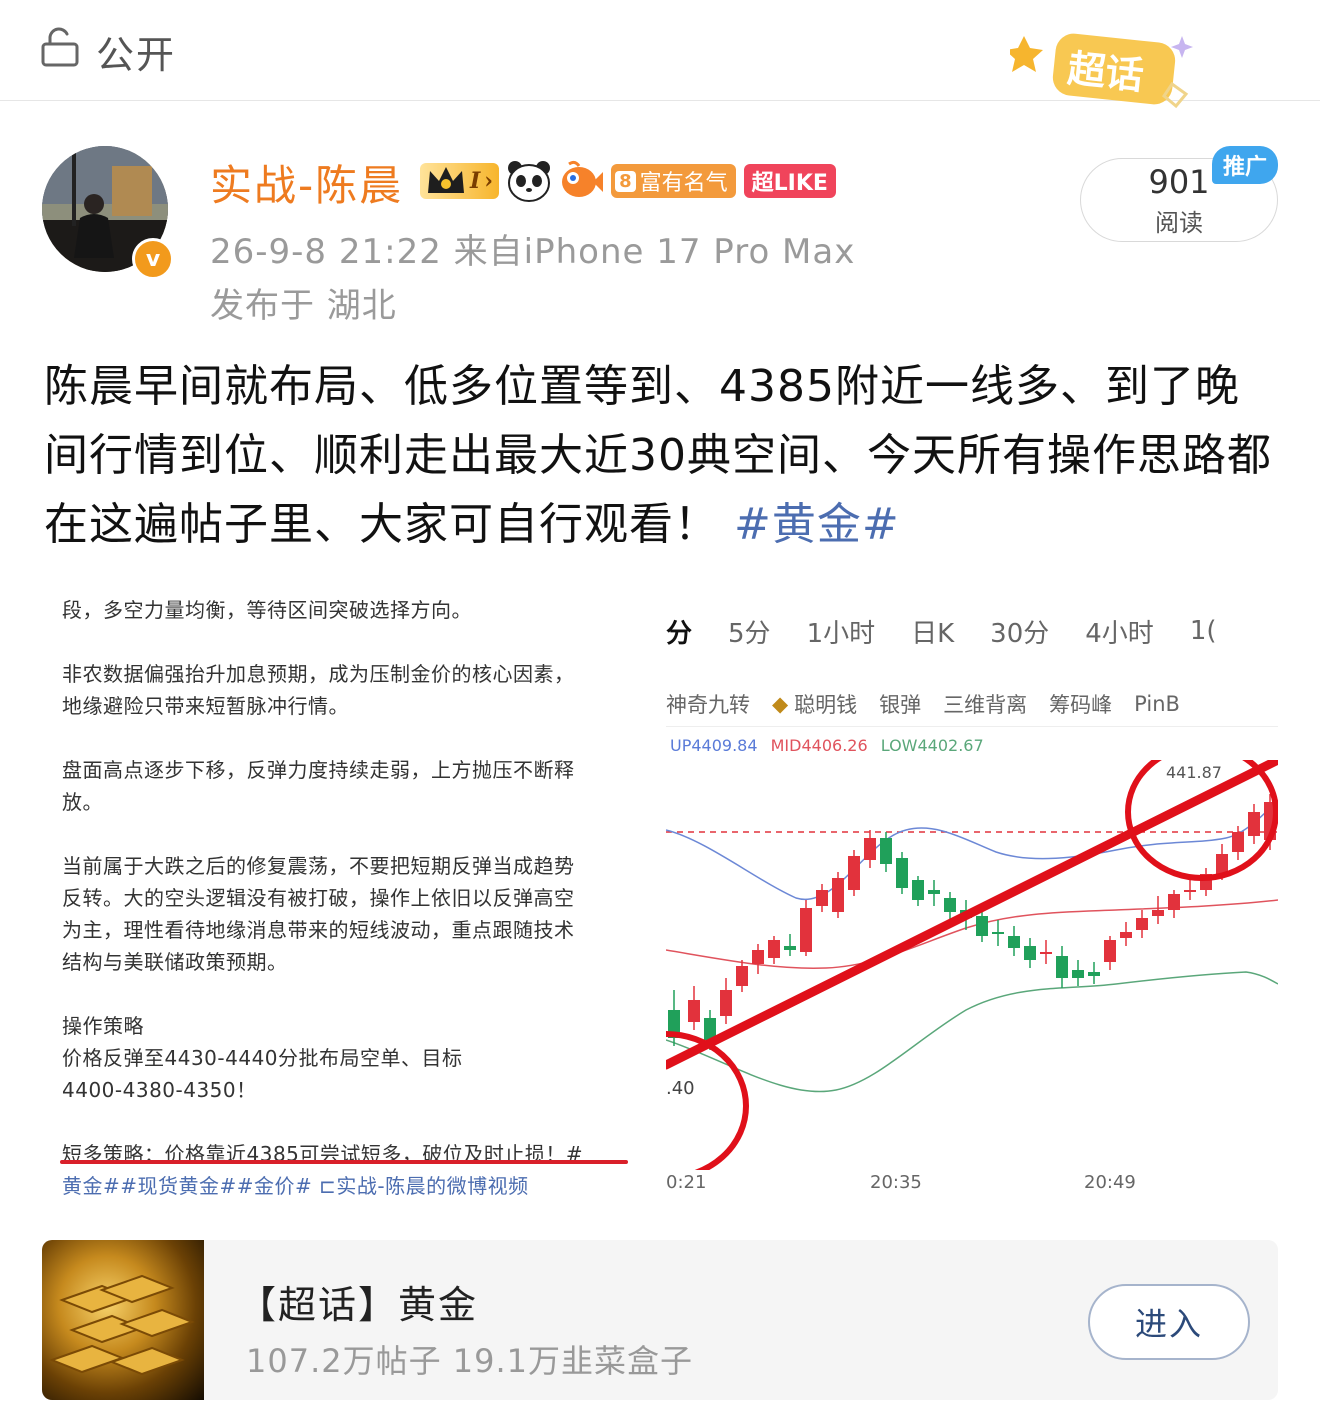 Image resolution: width=1320 pixels, height=1428 pixels. What do you see at coordinates (660, 54) in the screenshot?
I see `top-bar: 公开 超话` at bounding box center [660, 54].